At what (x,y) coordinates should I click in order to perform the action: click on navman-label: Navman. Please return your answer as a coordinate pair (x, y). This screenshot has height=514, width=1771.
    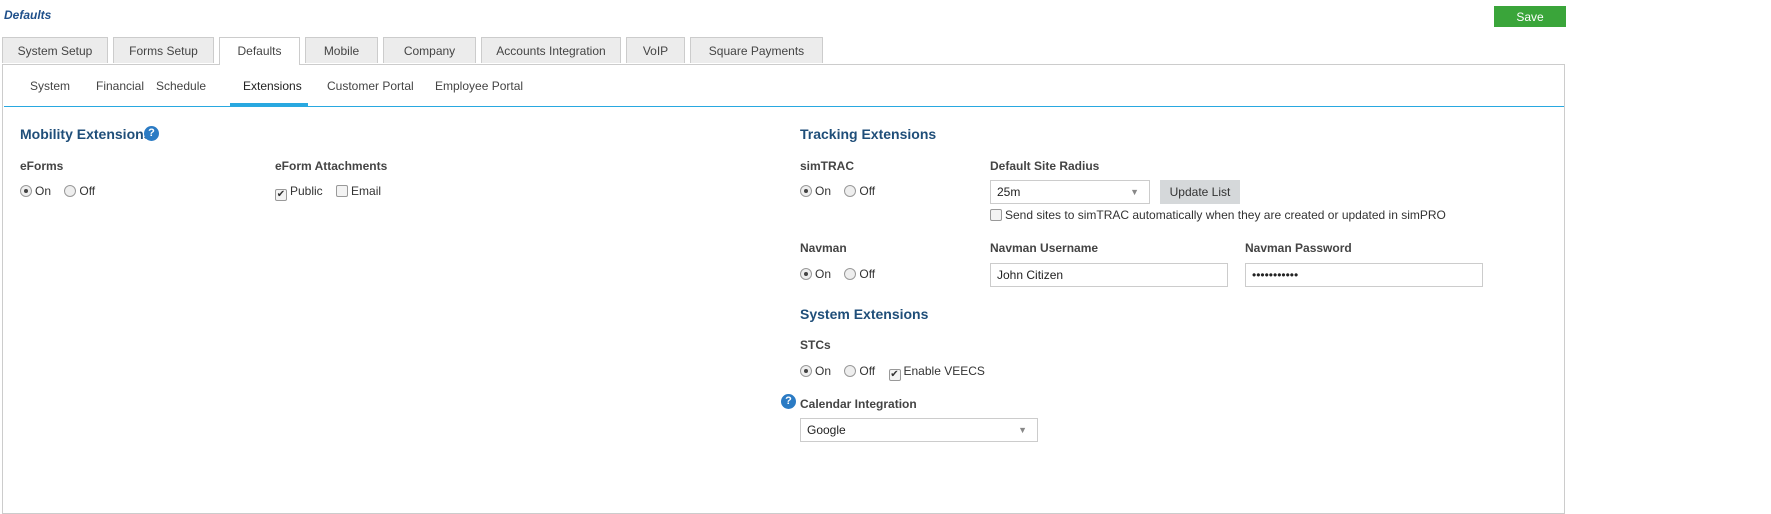
    Looking at the image, I should click on (823, 248).